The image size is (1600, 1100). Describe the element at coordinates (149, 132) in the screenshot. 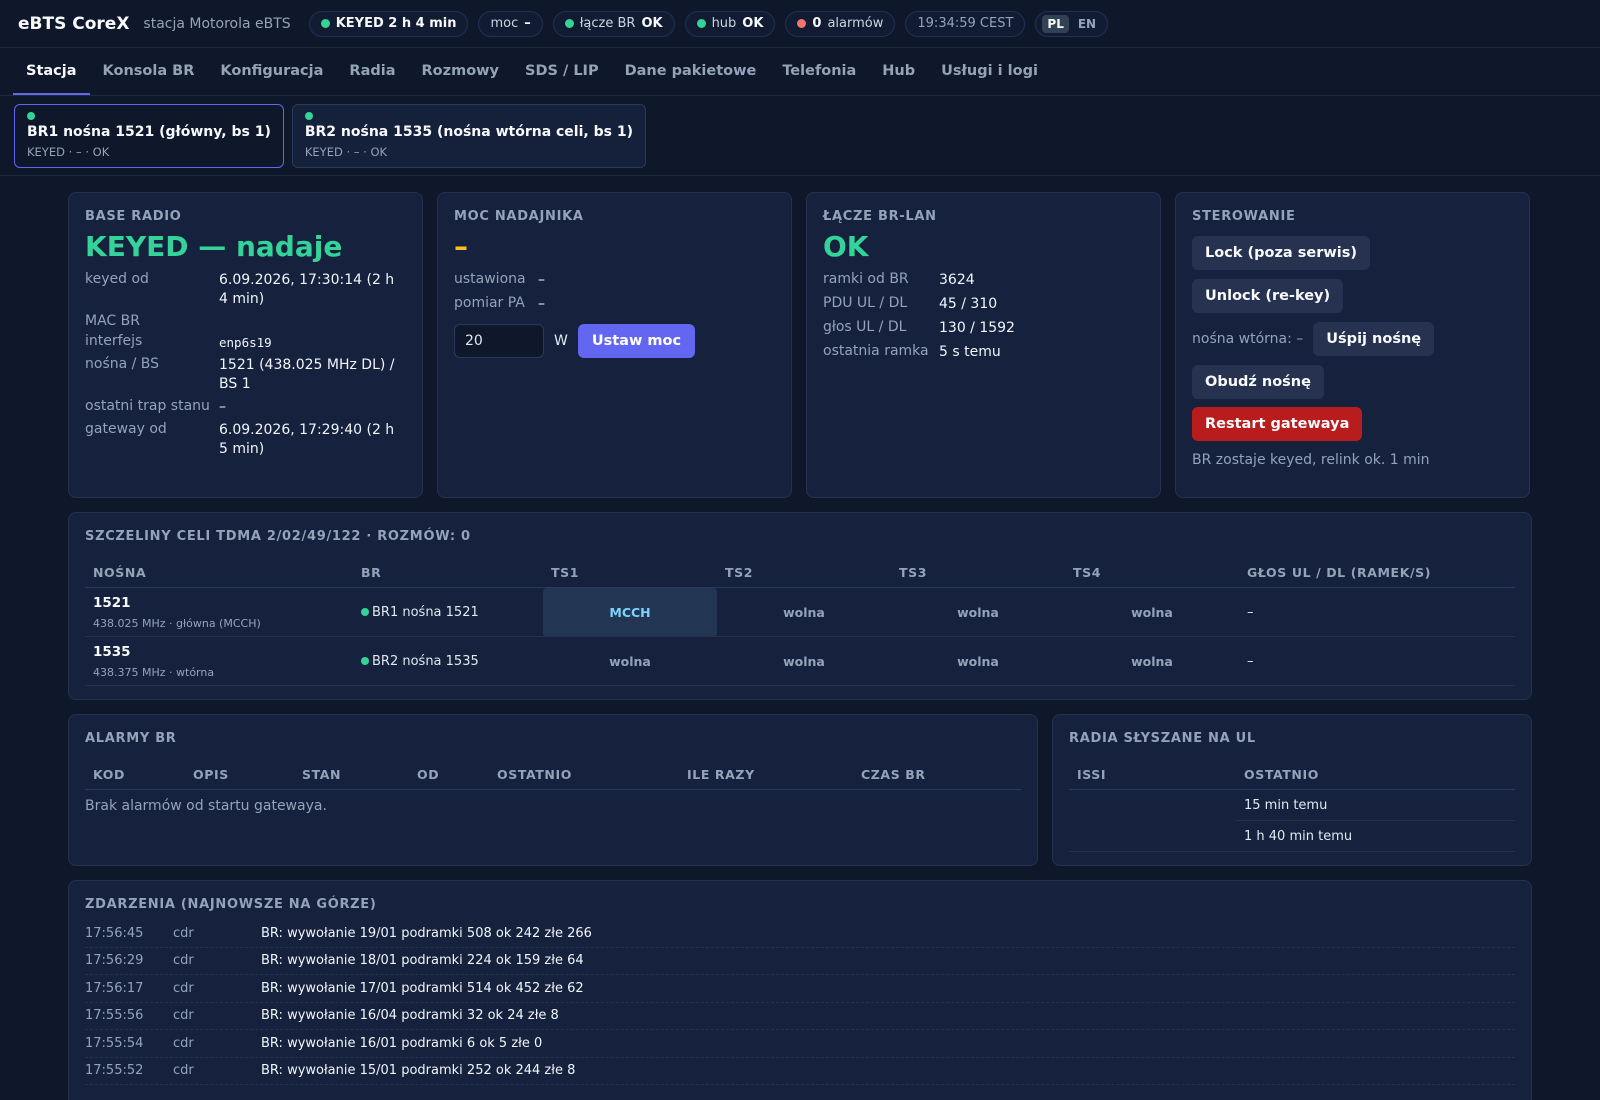

I see `carrier-title: BR1 nośna 1521 (główny, bs 1)` at that location.